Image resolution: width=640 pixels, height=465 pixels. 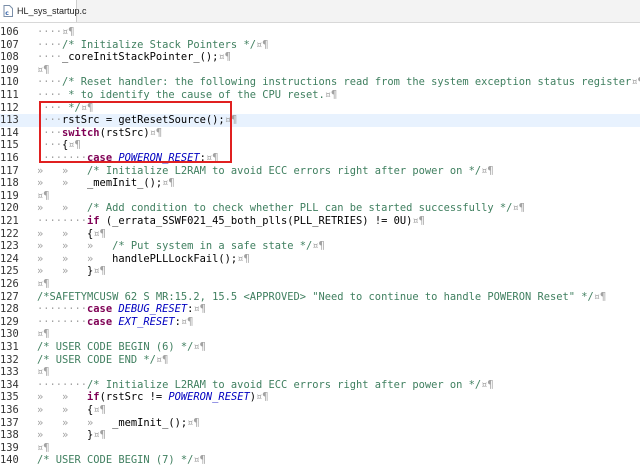 What do you see at coordinates (320, 309) in the screenshot?
I see `code-line: 128 ········case DEBUG_RESET:¤¶` at bounding box center [320, 309].